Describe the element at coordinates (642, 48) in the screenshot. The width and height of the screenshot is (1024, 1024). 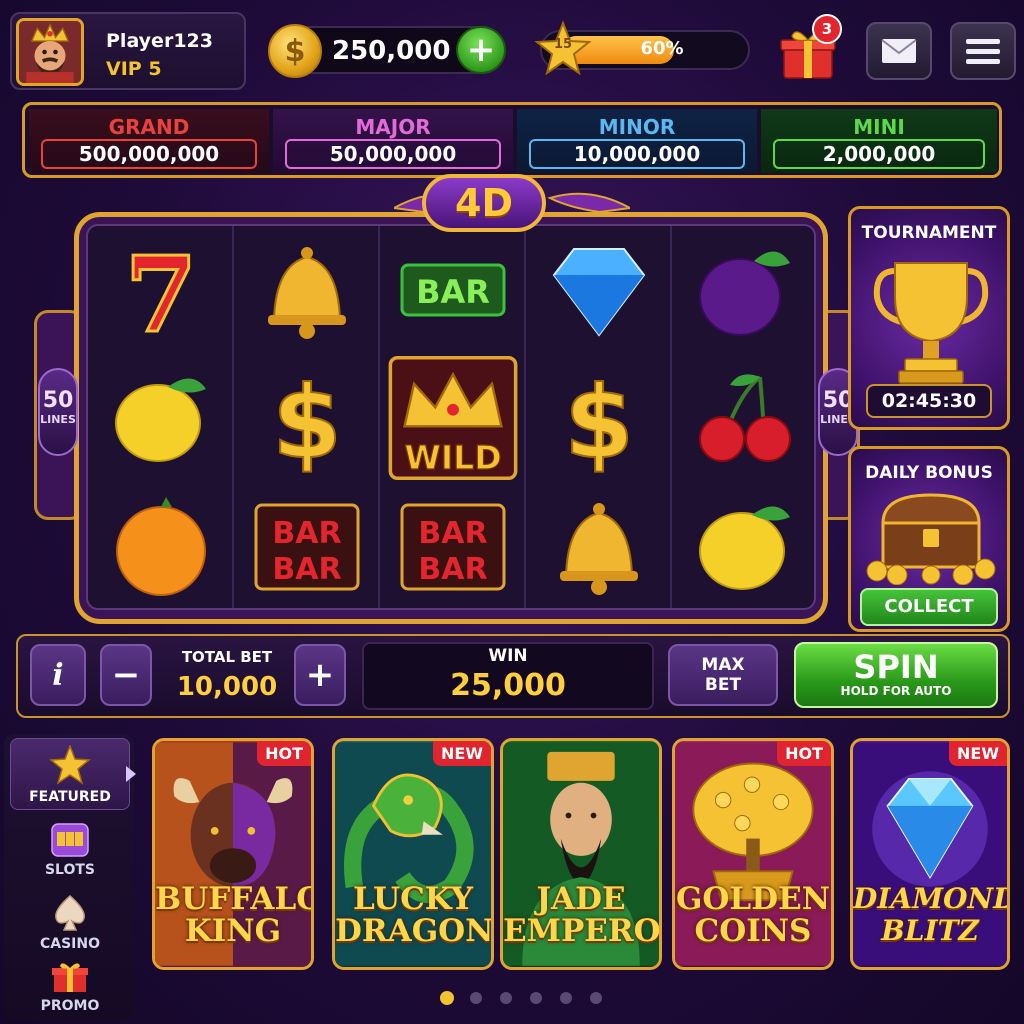
I see `level-progress: 60% 15` at that location.